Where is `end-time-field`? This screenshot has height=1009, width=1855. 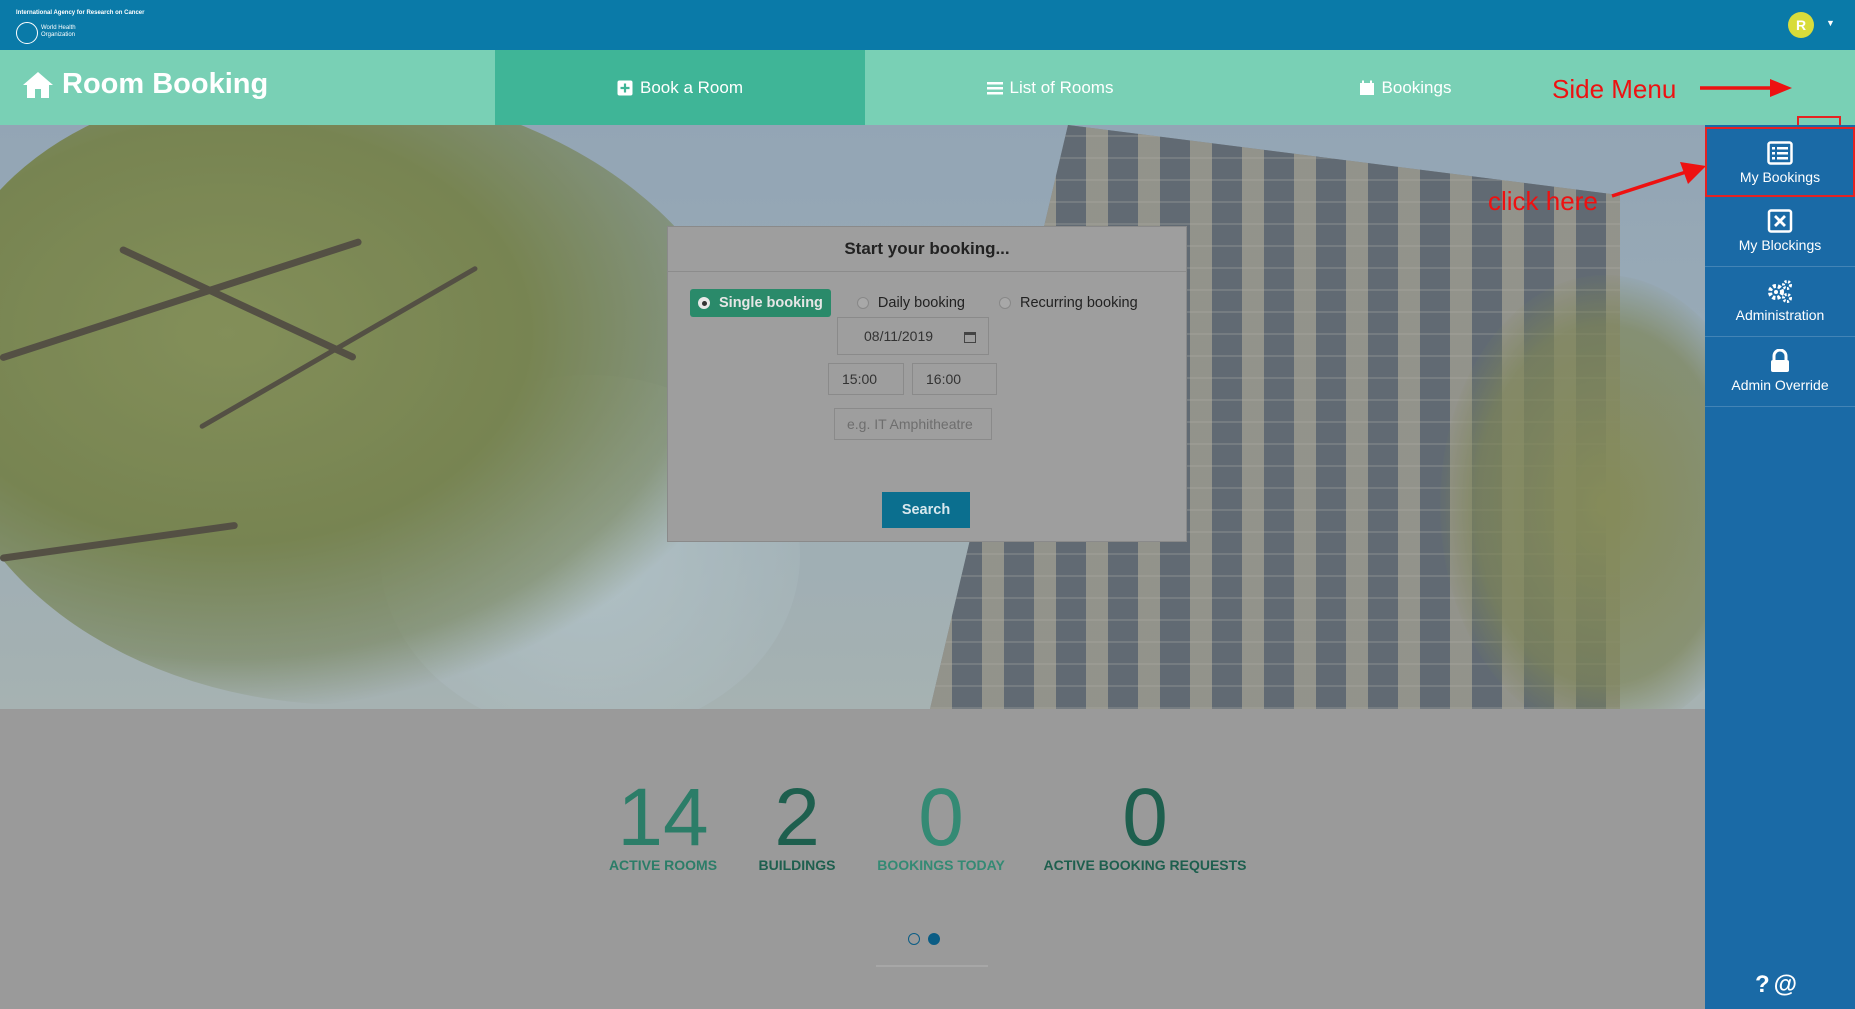 end-time-field is located at coordinates (954, 379).